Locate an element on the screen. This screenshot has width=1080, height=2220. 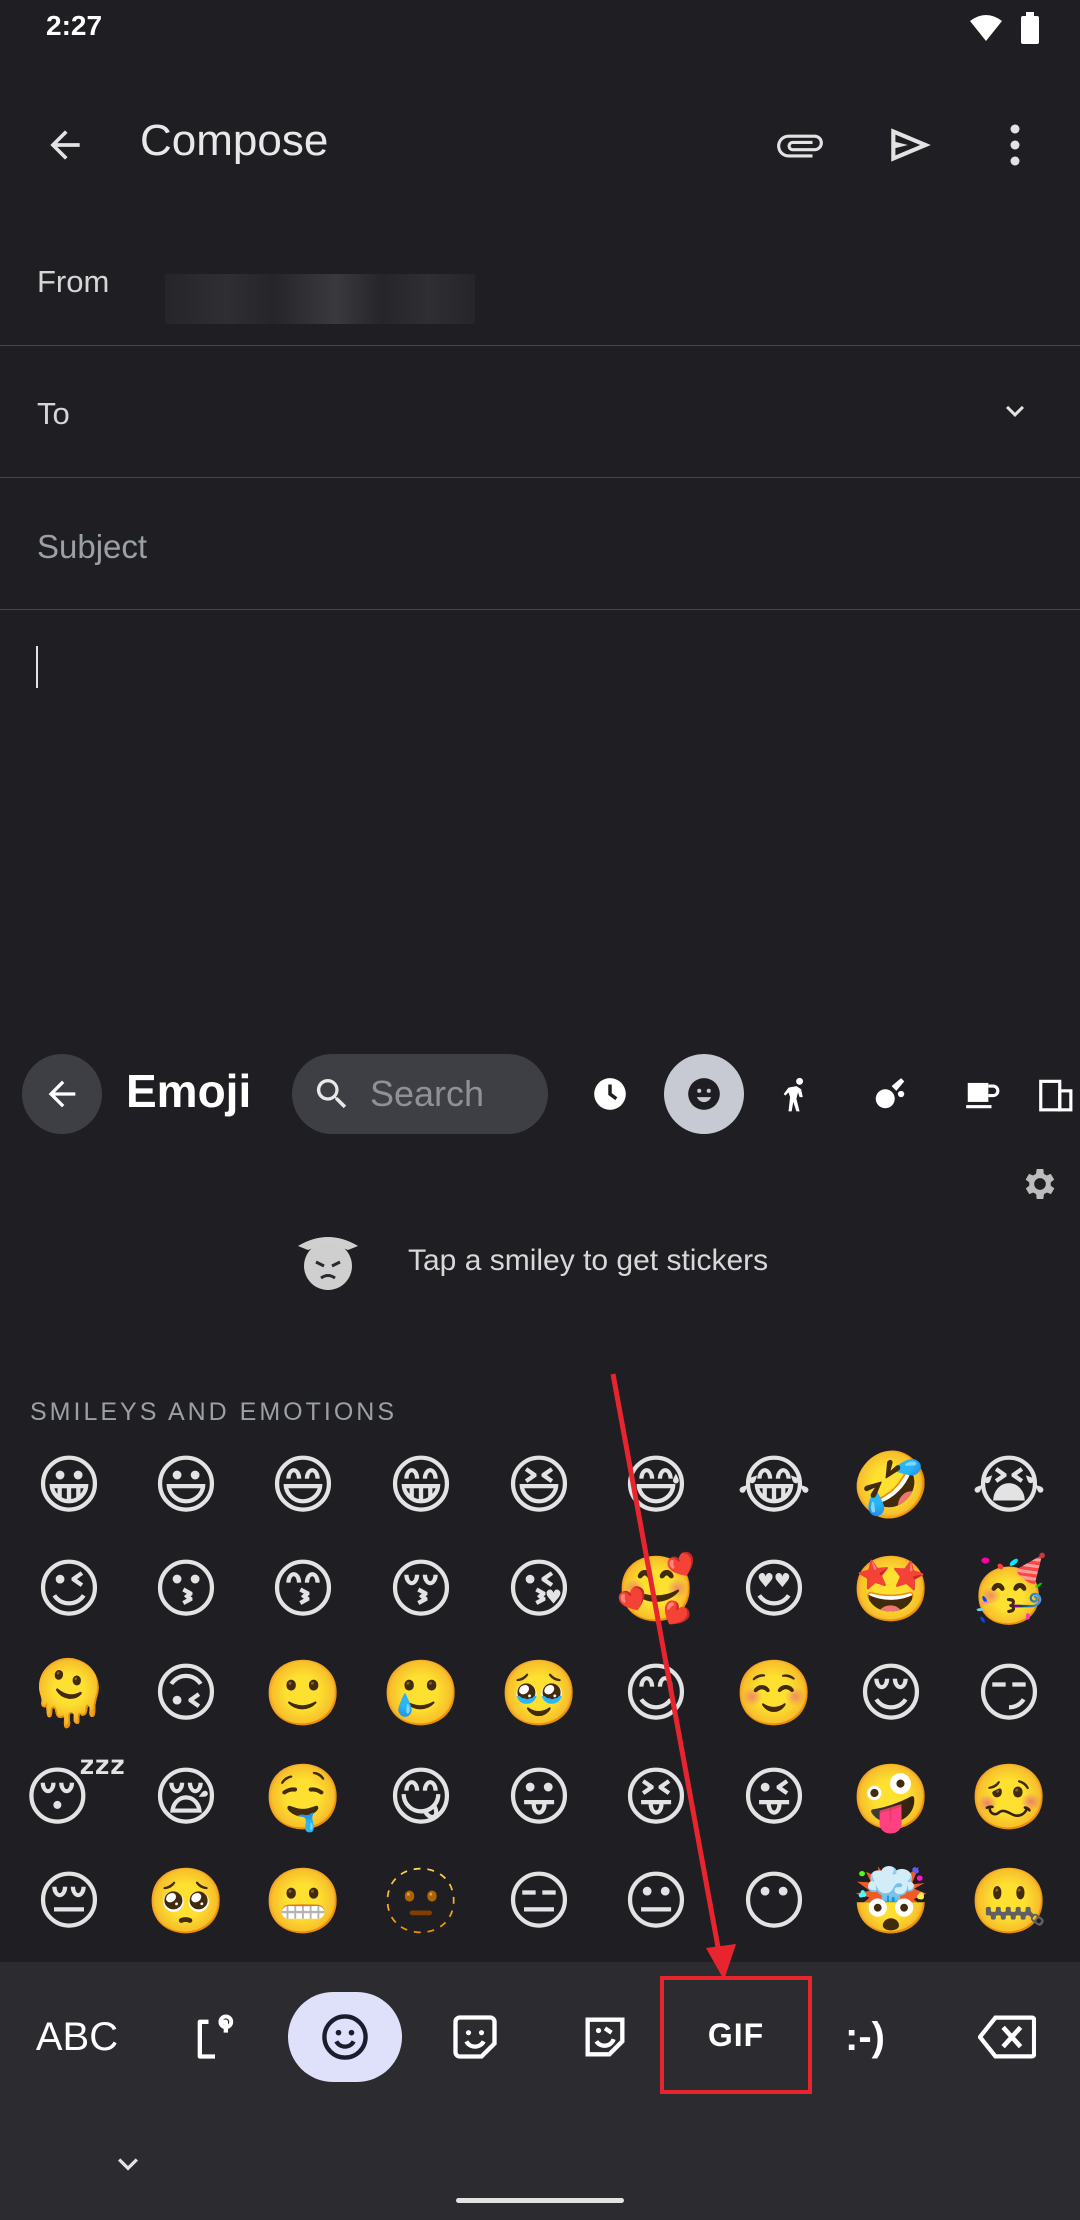
recent-icon is located at coordinates (610, 1094).